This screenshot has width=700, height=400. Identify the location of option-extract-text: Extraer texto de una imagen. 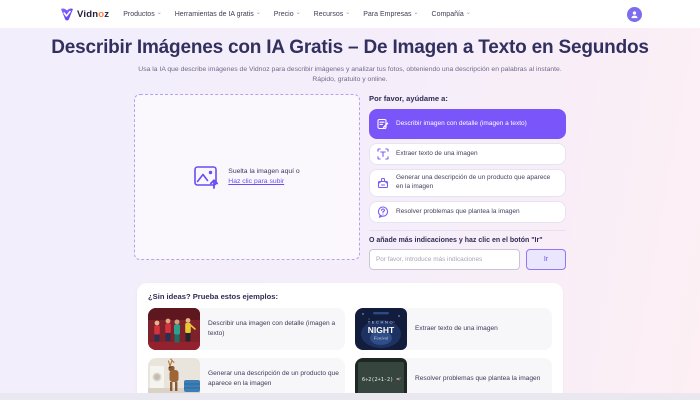
(467, 154).